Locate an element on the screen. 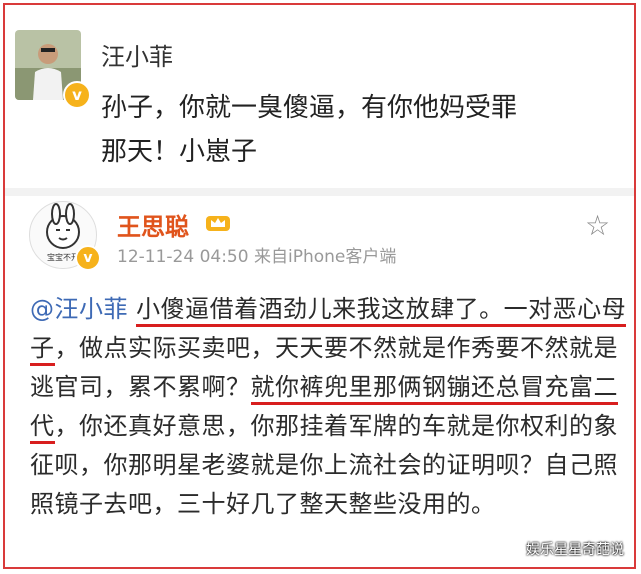  post-text-line: 孙子，你就一臭傻逼，有你他妈受罪 is located at coordinates (309, 108).